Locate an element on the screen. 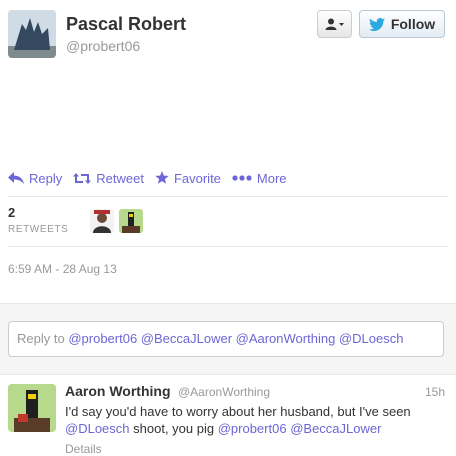 This screenshot has width=456, height=456. user-actions-button is located at coordinates (334, 24).